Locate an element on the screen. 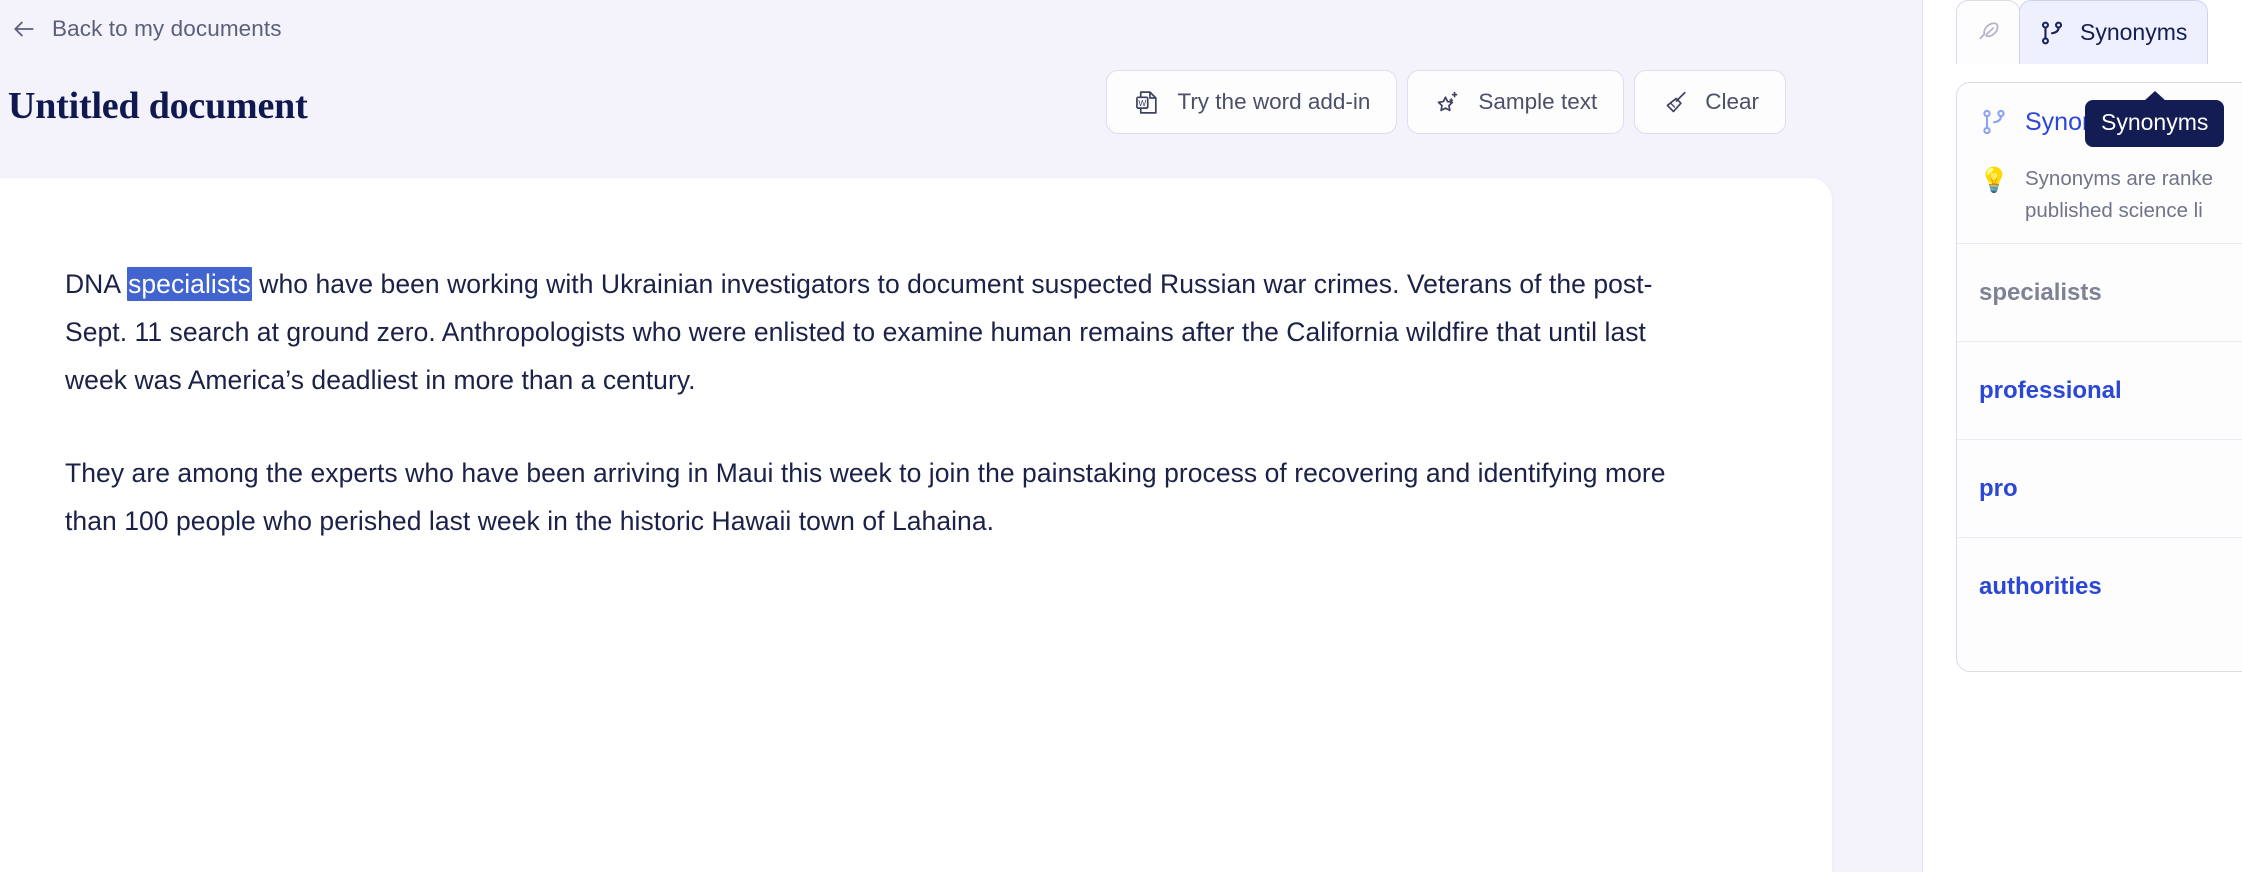 Image resolution: width=2242 pixels, height=872 pixels. back-to-documents-label: Back to my documents is located at coordinates (167, 28).